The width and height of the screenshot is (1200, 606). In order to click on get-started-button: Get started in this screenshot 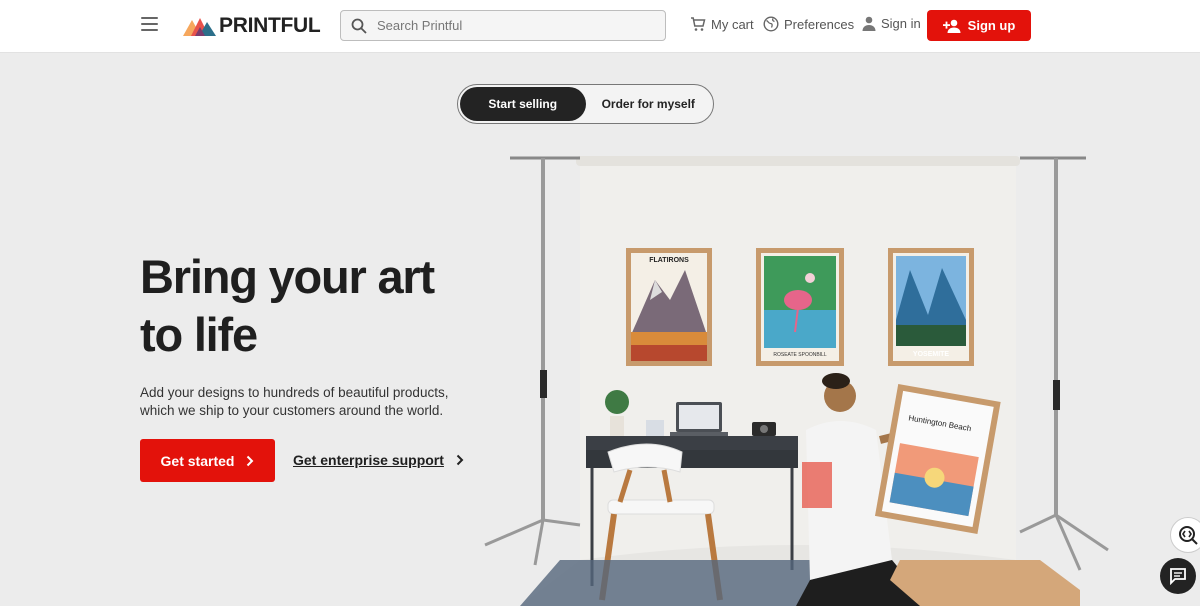, I will do `click(207, 460)`.